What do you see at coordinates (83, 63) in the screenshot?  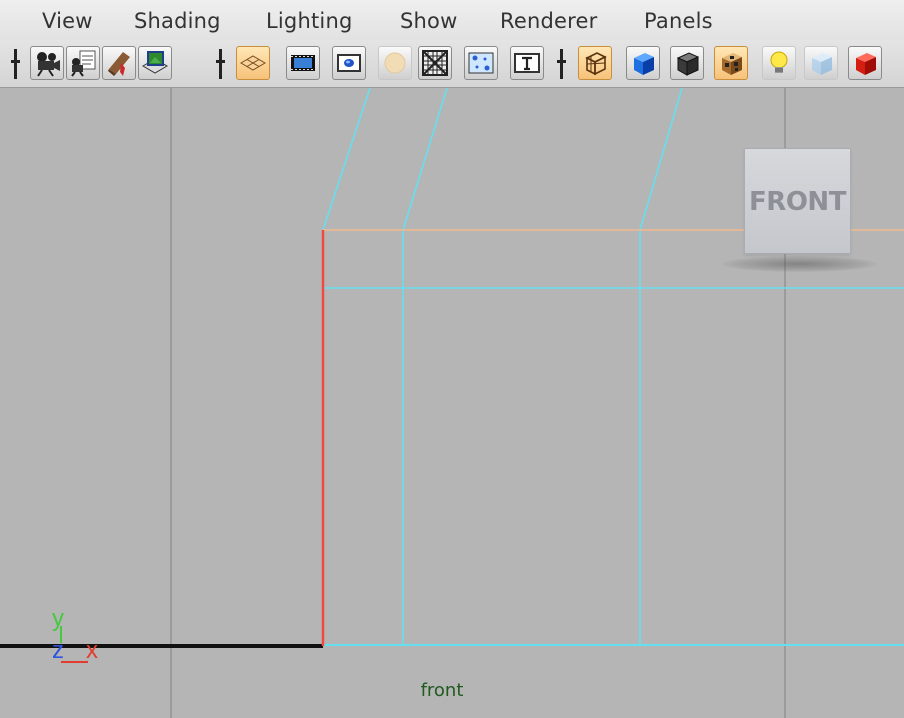 I see `camera-attributes-icon` at bounding box center [83, 63].